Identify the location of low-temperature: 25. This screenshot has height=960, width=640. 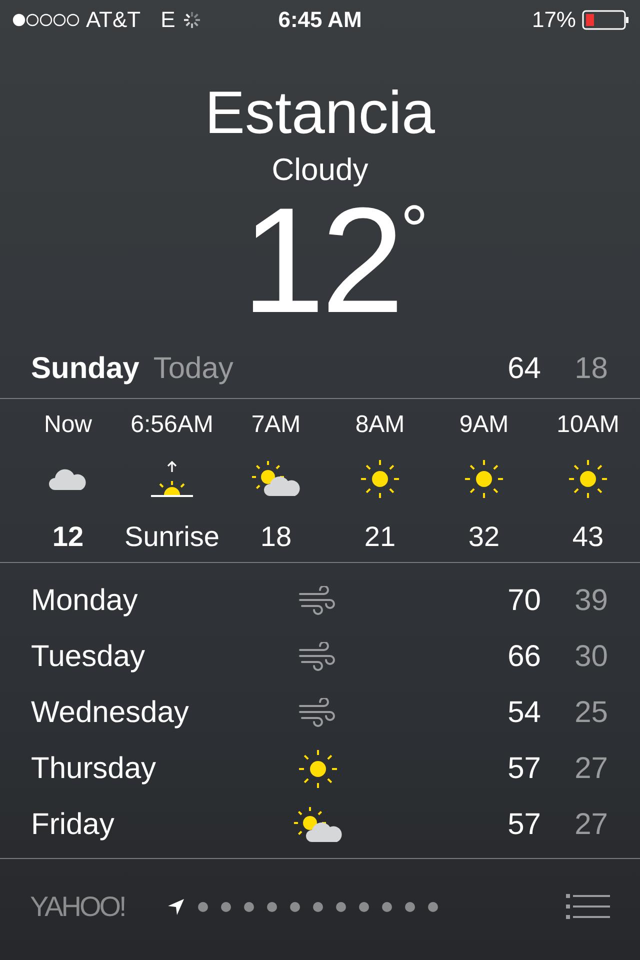
(591, 713).